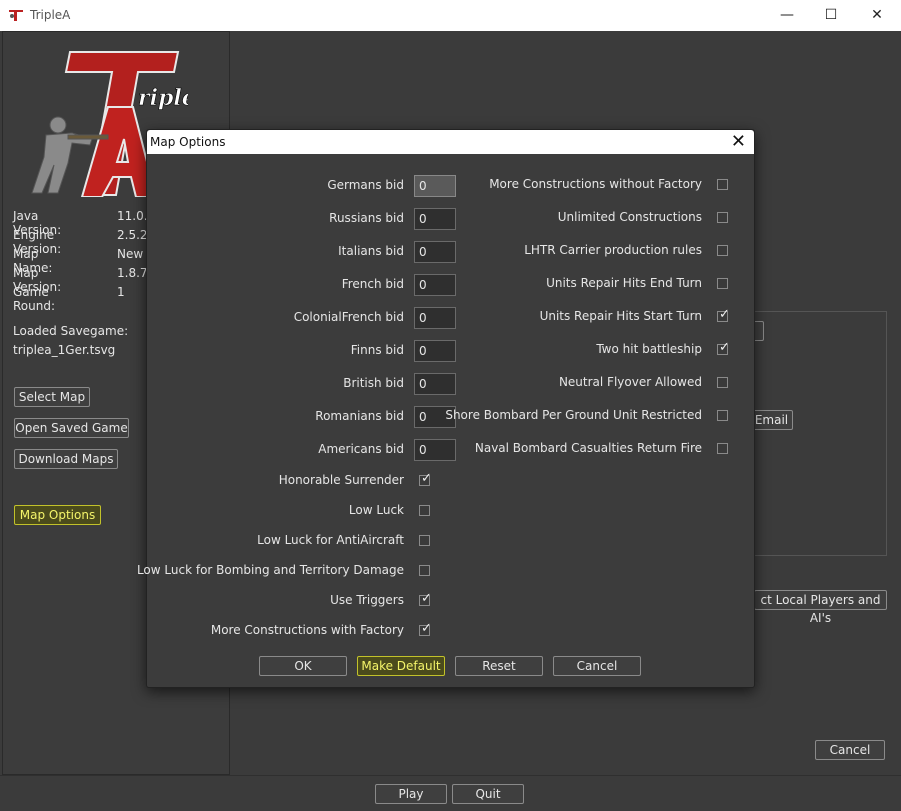  What do you see at coordinates (450, 15) in the screenshot?
I see `window-titlebar: TripleA — ☐ ✕` at bounding box center [450, 15].